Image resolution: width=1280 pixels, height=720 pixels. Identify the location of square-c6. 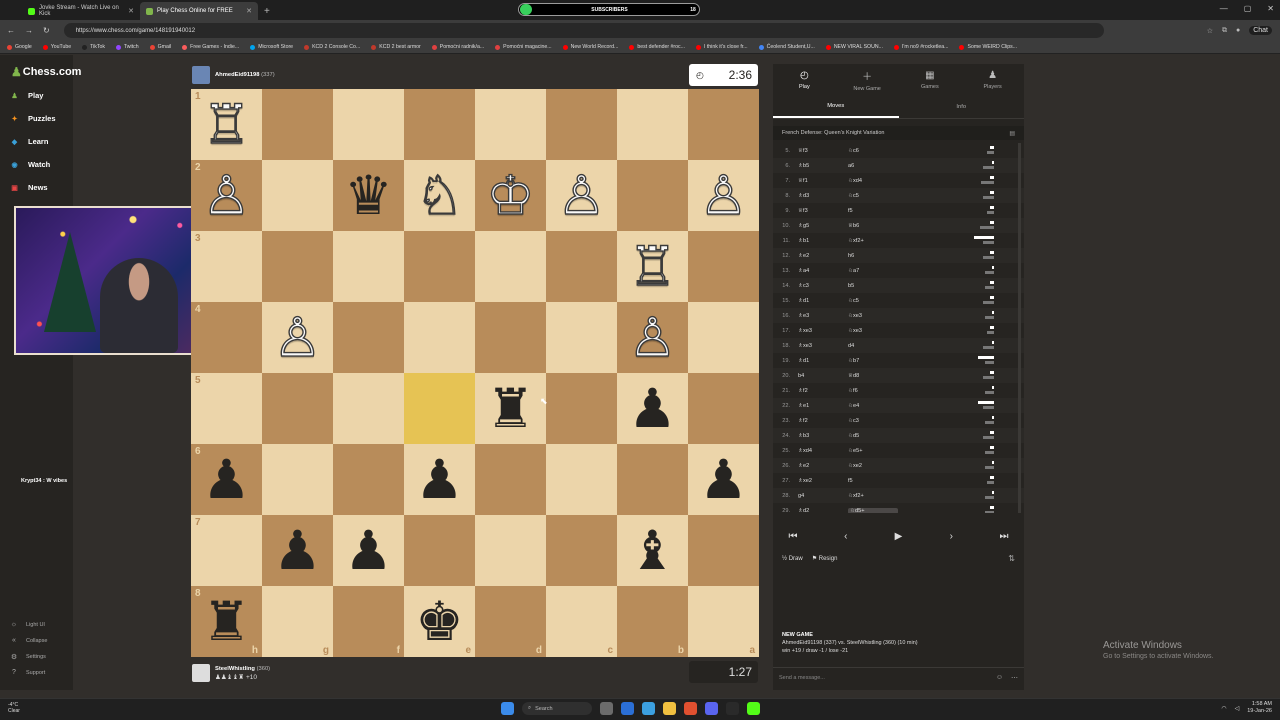
(581, 479).